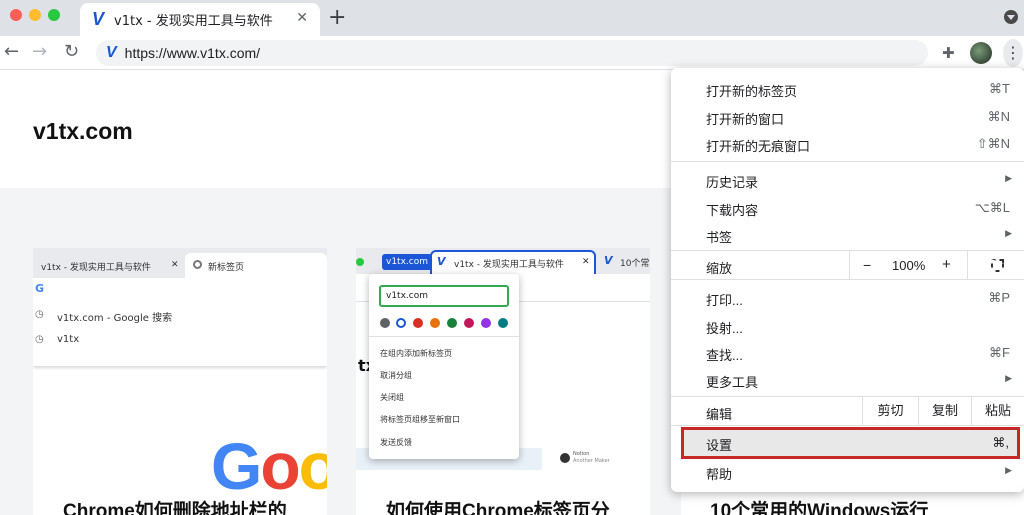  Describe the element at coordinates (565, 458) in the screenshot. I see `mini-avatar` at that location.